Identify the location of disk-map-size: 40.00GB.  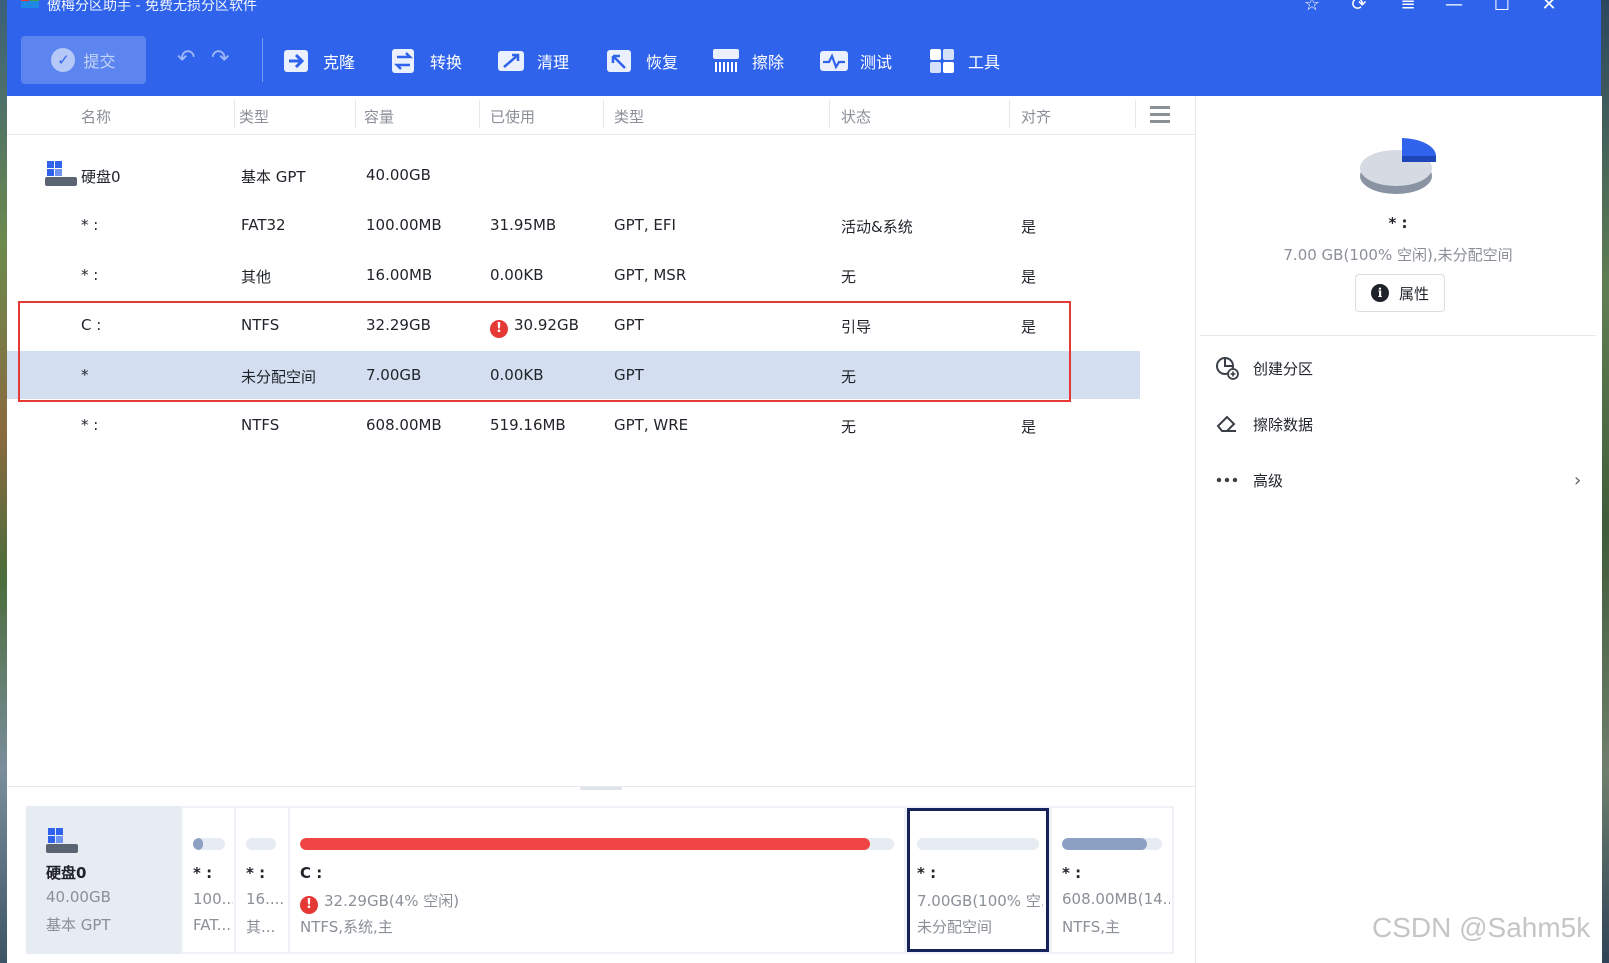
(78, 897).